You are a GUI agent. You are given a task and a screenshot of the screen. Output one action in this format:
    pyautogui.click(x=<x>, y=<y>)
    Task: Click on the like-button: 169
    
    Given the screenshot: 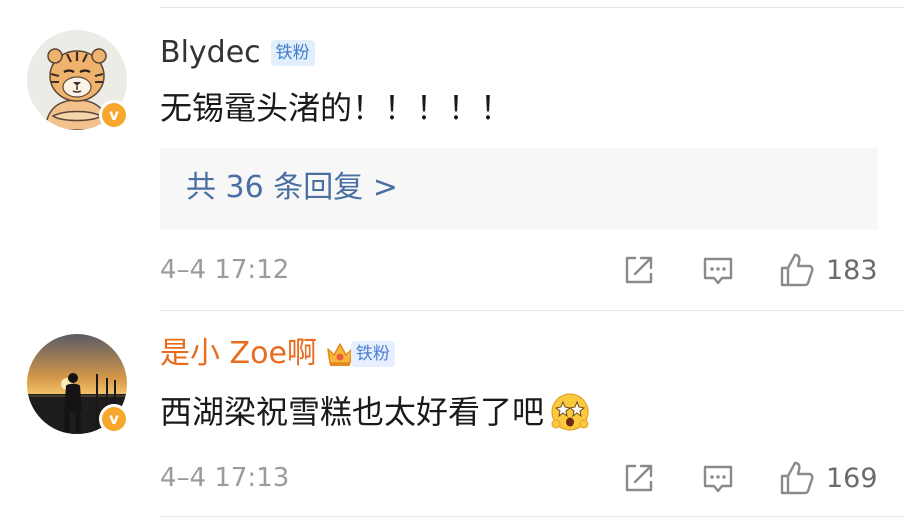 What is the action you would take?
    pyautogui.click(x=828, y=478)
    